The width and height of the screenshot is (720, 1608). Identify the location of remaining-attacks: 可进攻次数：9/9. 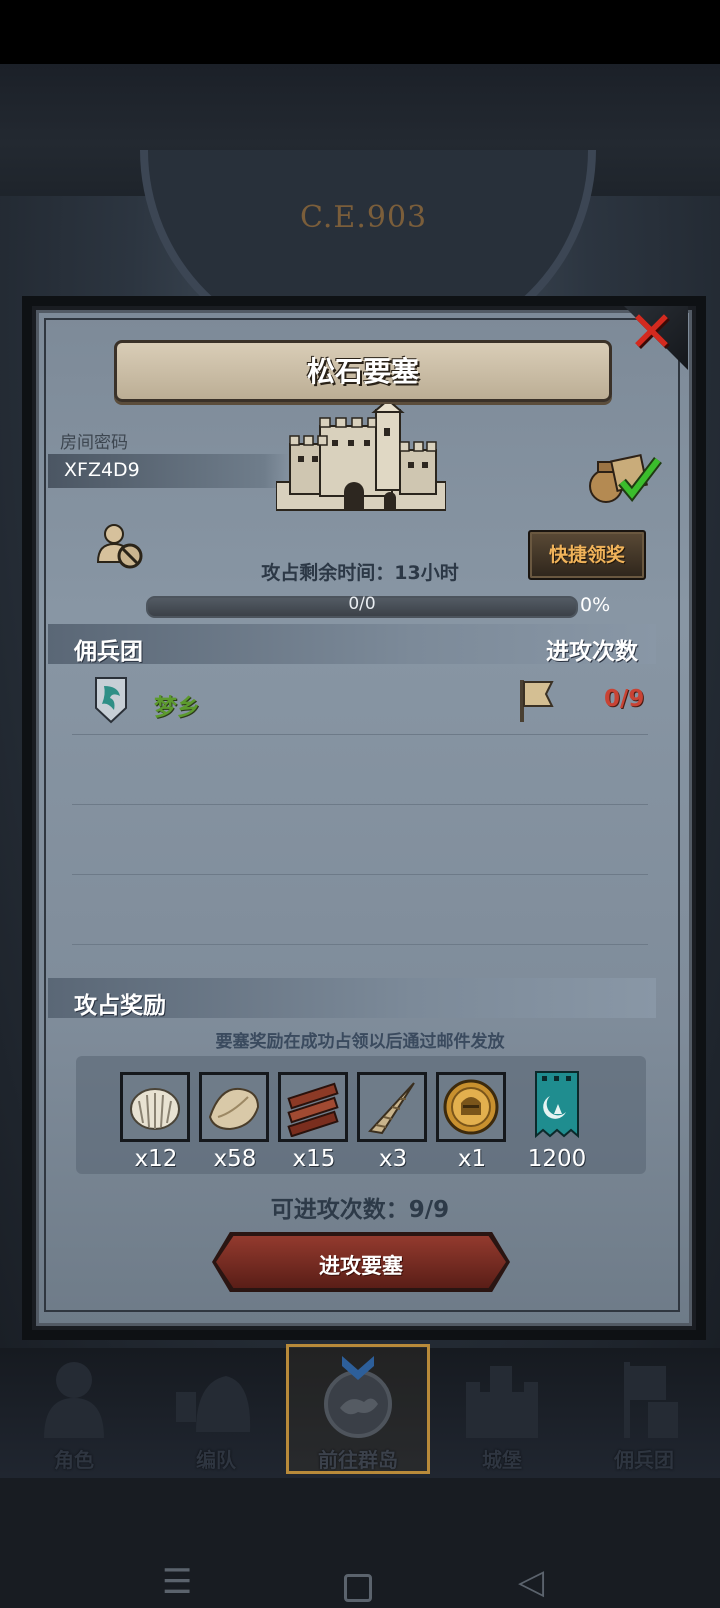
(360, 1210).